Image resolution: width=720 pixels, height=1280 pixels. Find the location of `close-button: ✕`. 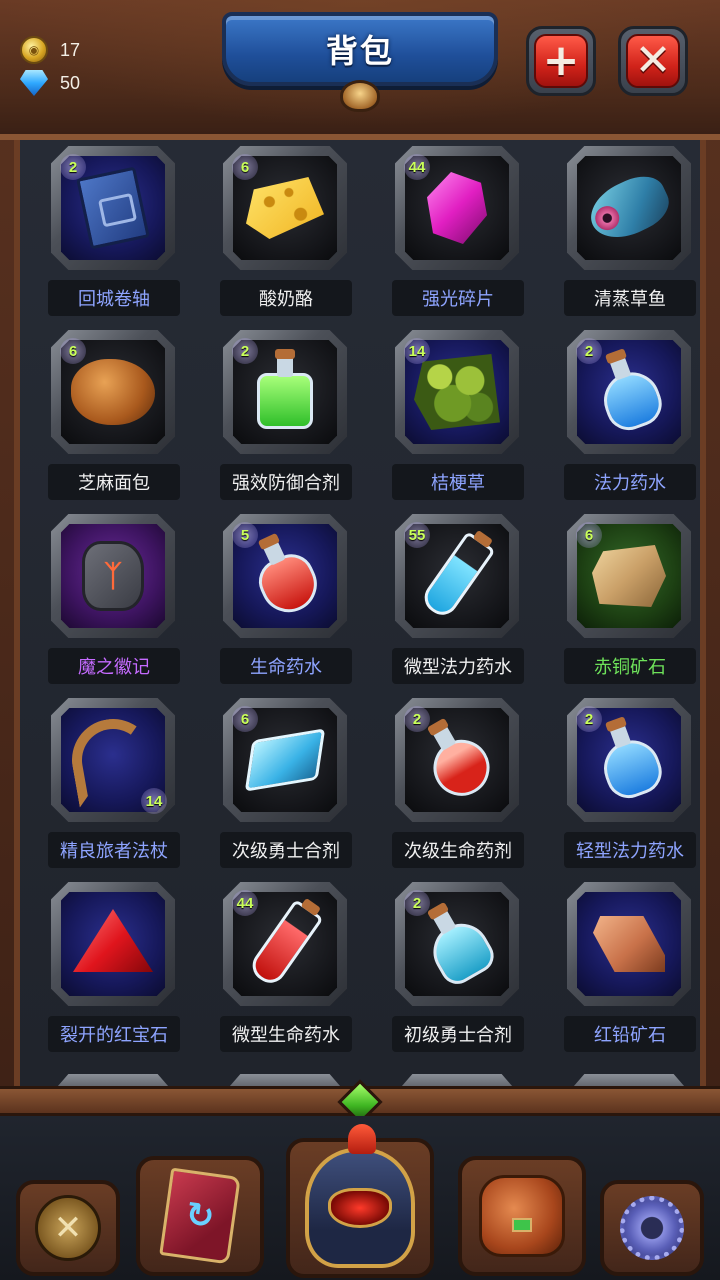

close-button: ✕ is located at coordinates (653, 61).